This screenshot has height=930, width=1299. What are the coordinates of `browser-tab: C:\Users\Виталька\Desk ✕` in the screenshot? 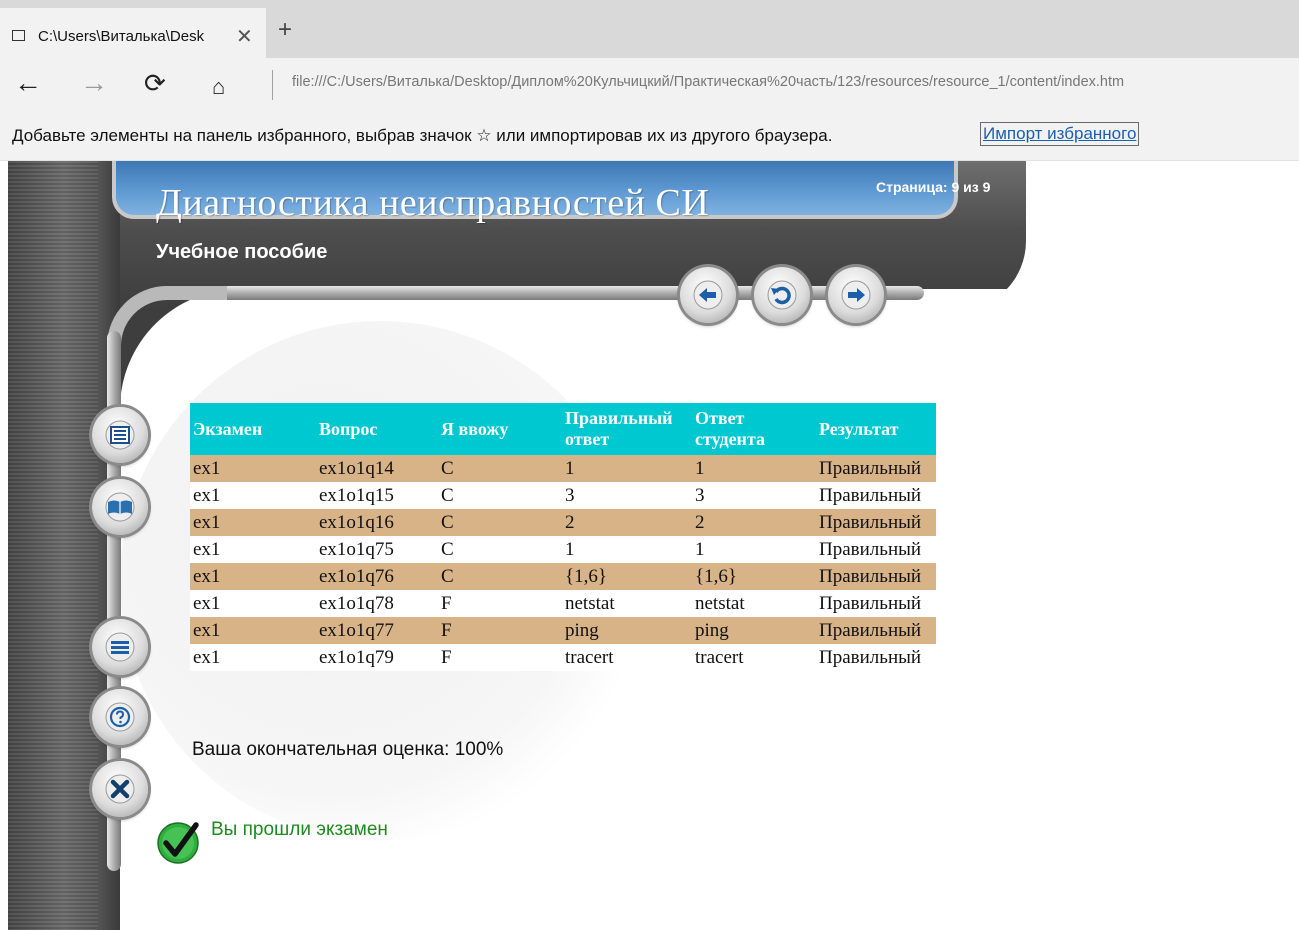 It's located at (133, 33).